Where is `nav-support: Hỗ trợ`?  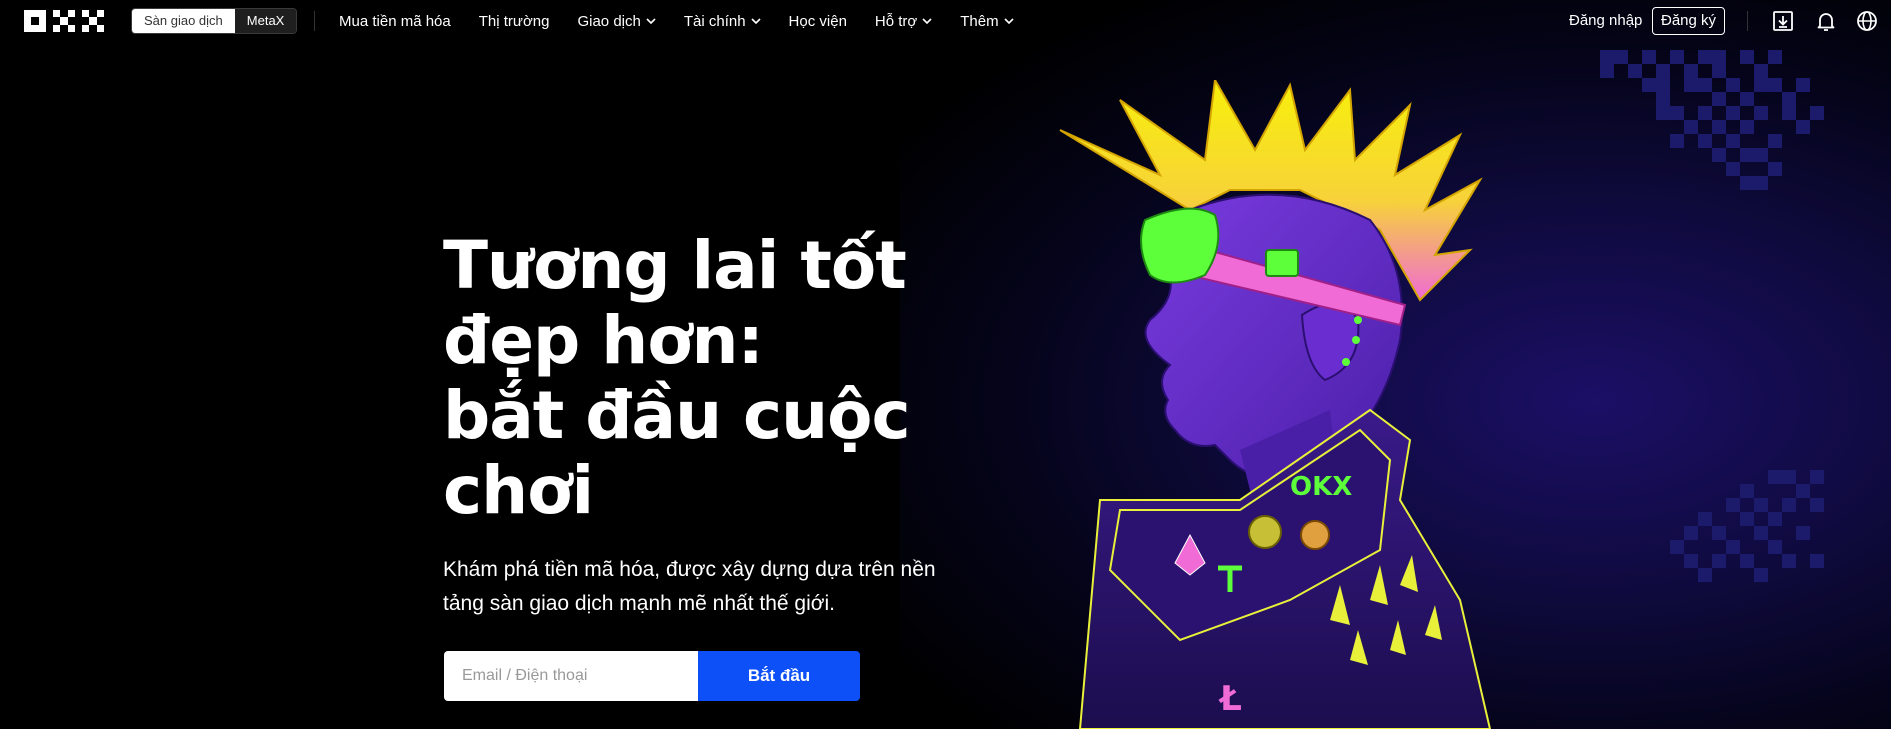
nav-support: Hỗ trợ is located at coordinates (903, 21).